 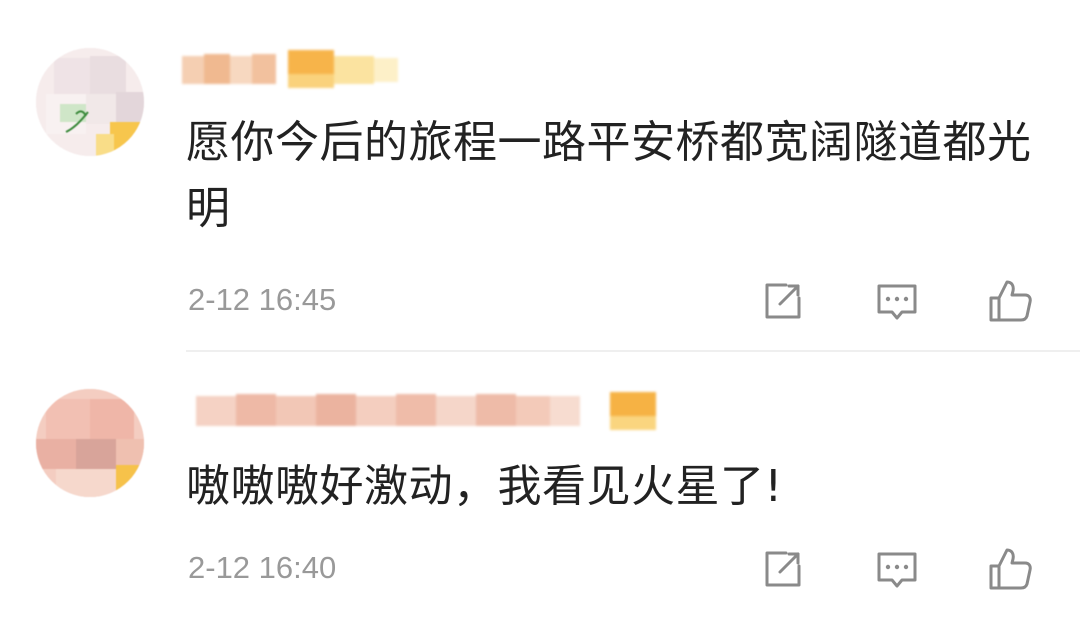 What do you see at coordinates (77, 121) in the screenshot?
I see `avatar-doodle-icon` at bounding box center [77, 121].